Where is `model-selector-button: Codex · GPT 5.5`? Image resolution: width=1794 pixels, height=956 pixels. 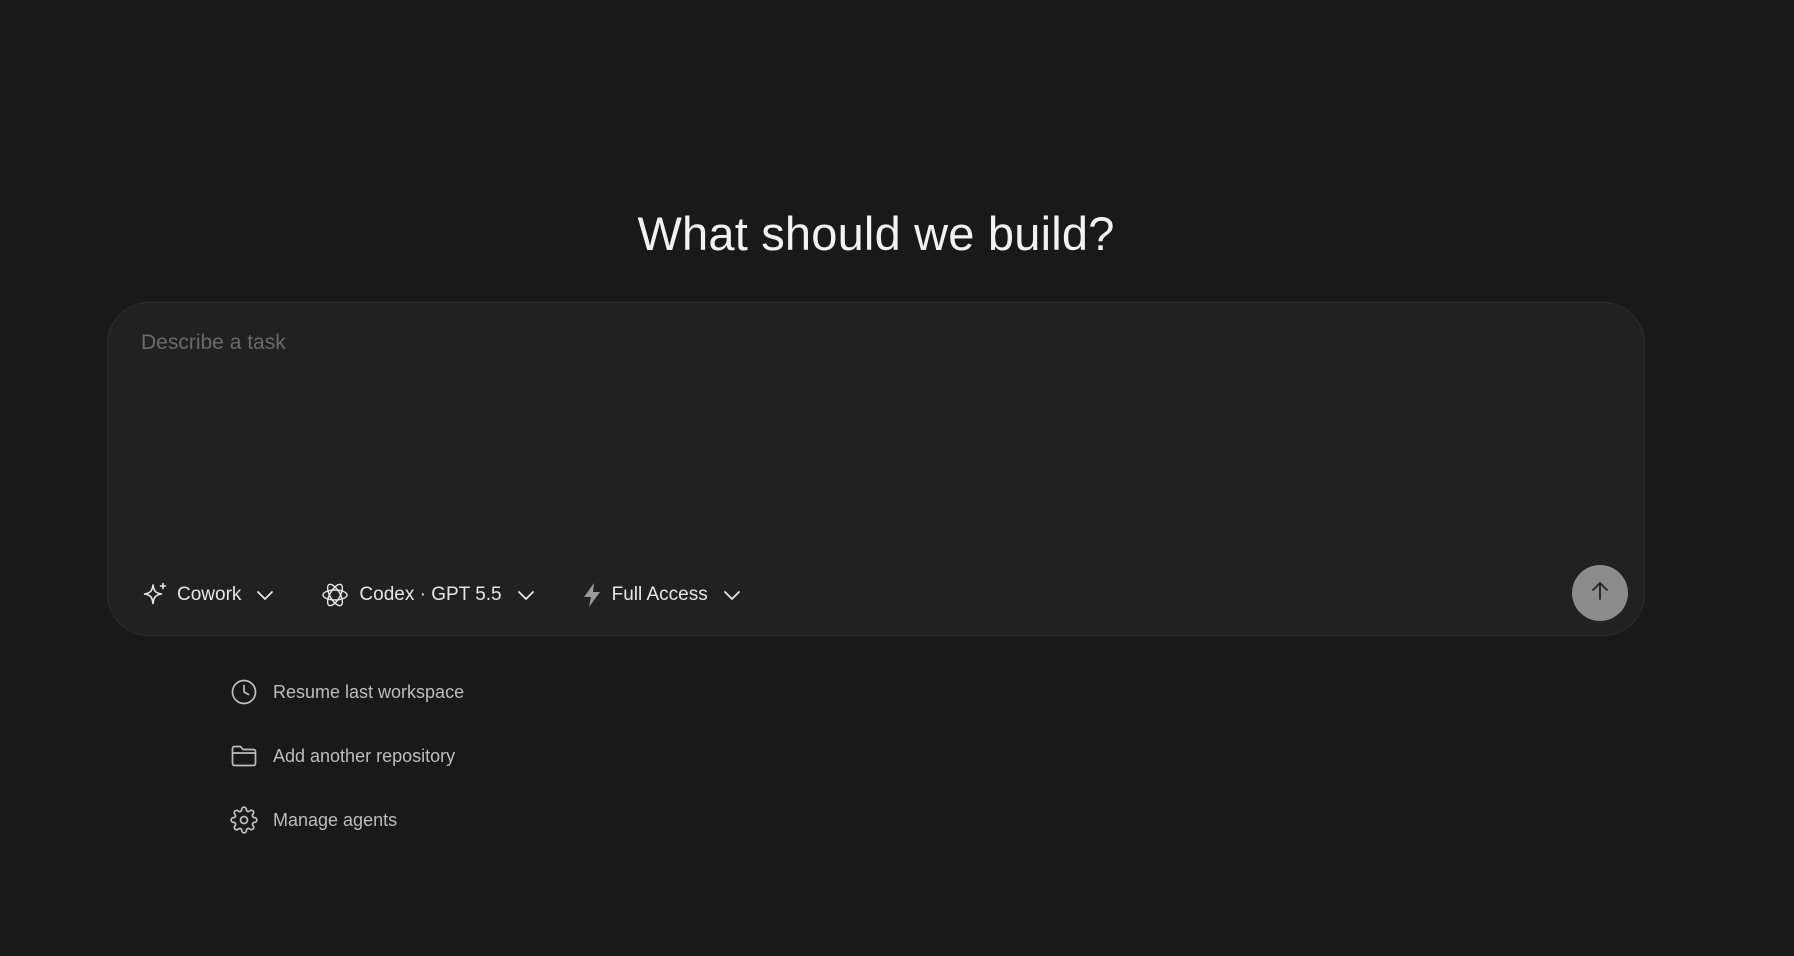 model-selector-button: Codex · GPT 5.5 is located at coordinates (427, 595).